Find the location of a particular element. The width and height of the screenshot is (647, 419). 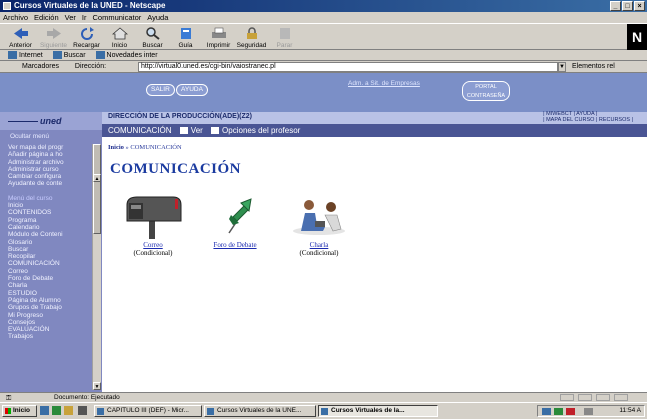

close-button: × is located at coordinates (639, 6).